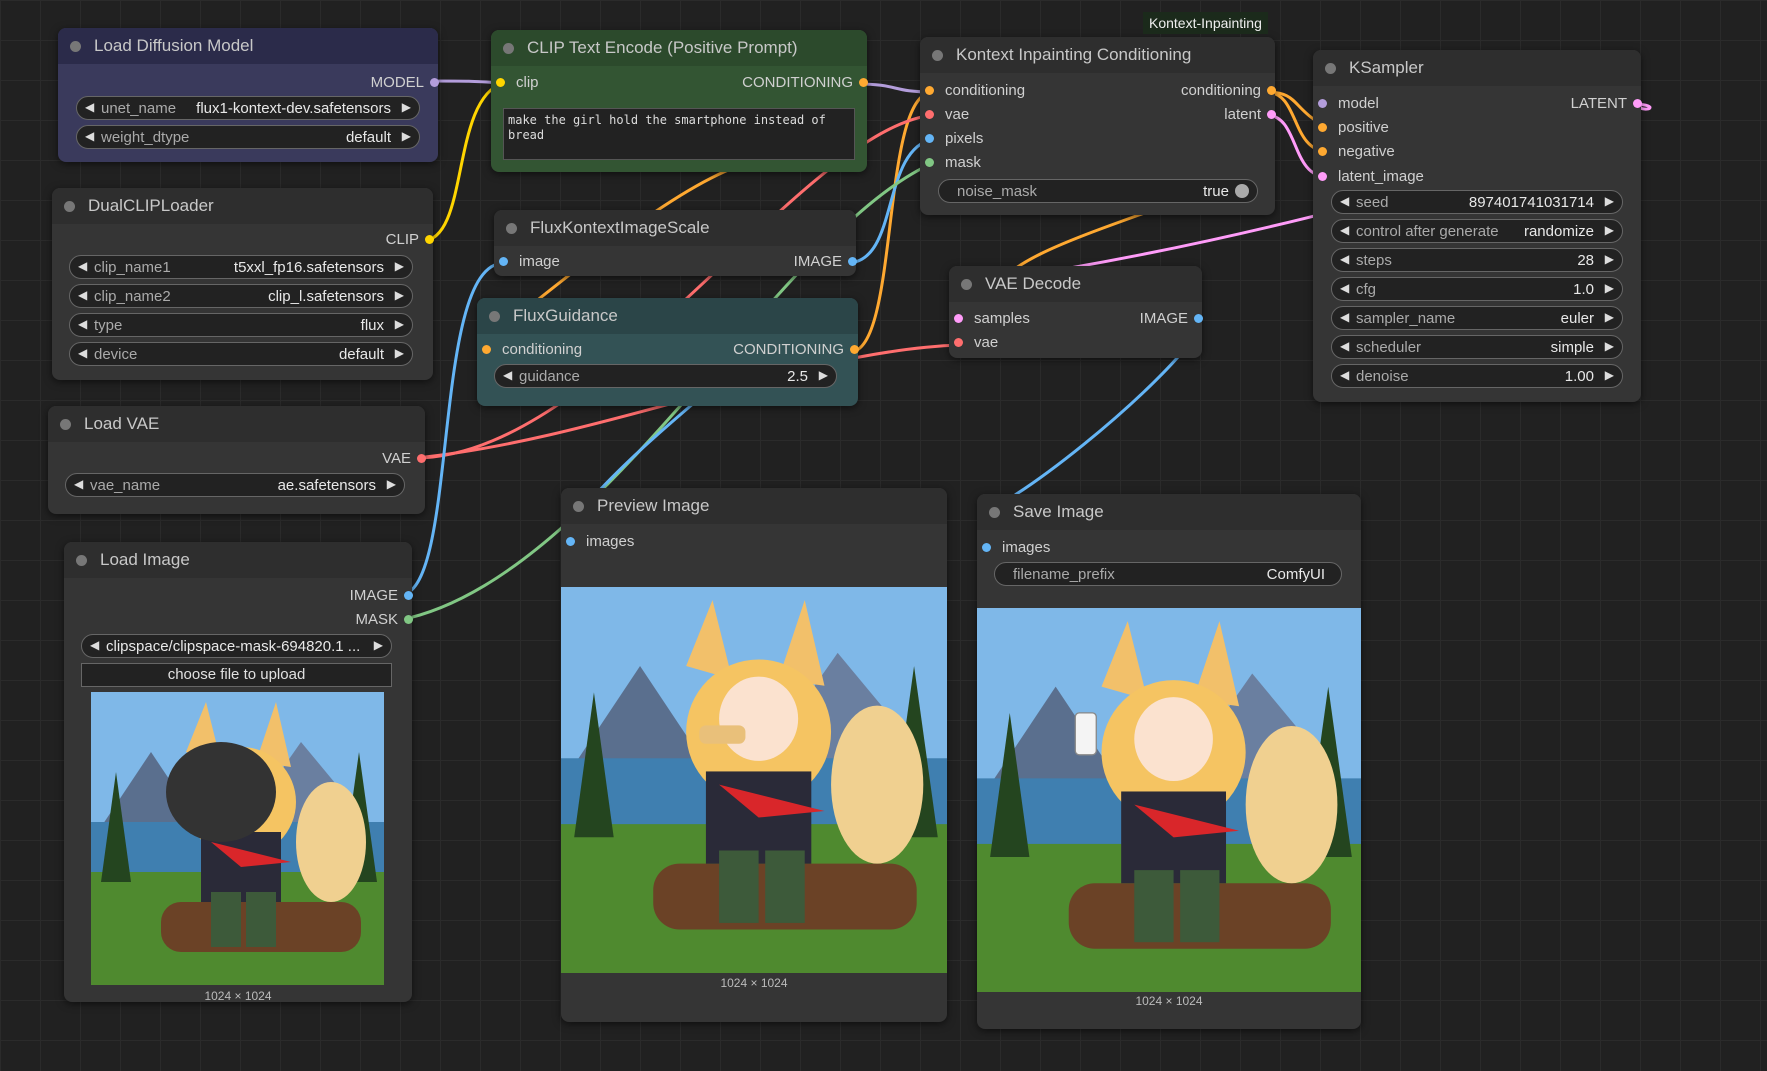 The image size is (1767, 1071). What do you see at coordinates (976, 343) in the screenshot?
I see `input-vae: vae` at bounding box center [976, 343].